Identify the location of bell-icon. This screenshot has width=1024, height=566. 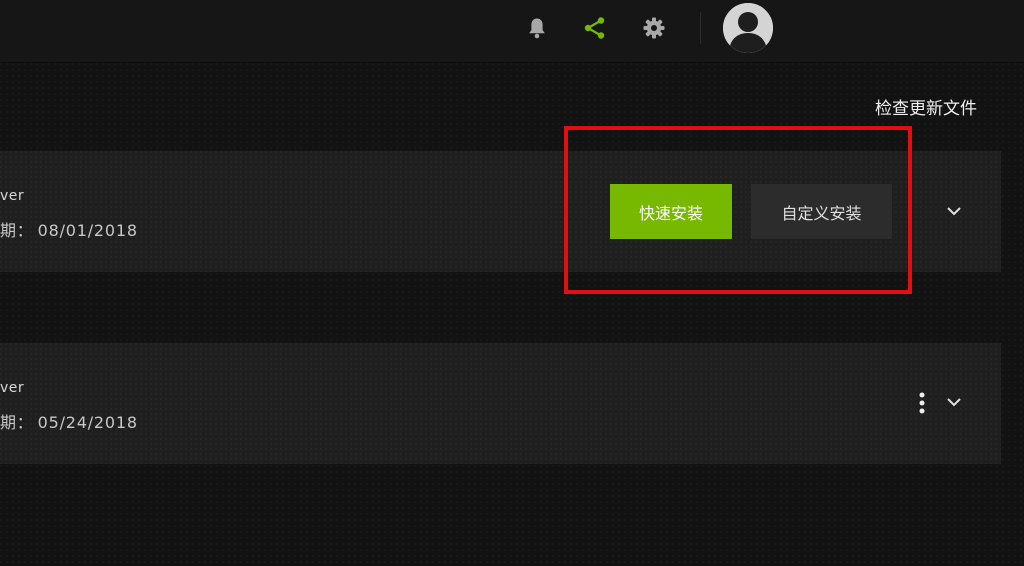
(537, 28).